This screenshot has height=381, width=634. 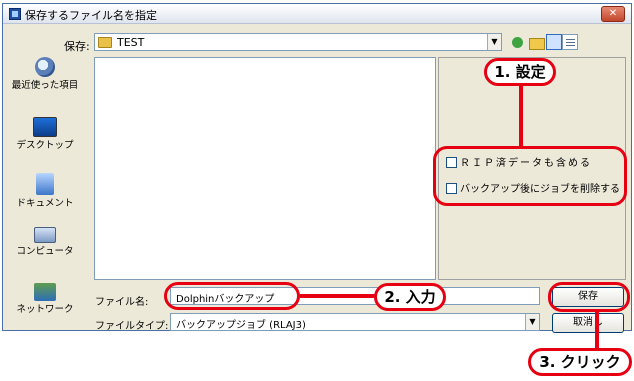 I want to click on file-name-label: ファイル名:, so click(x=122, y=302).